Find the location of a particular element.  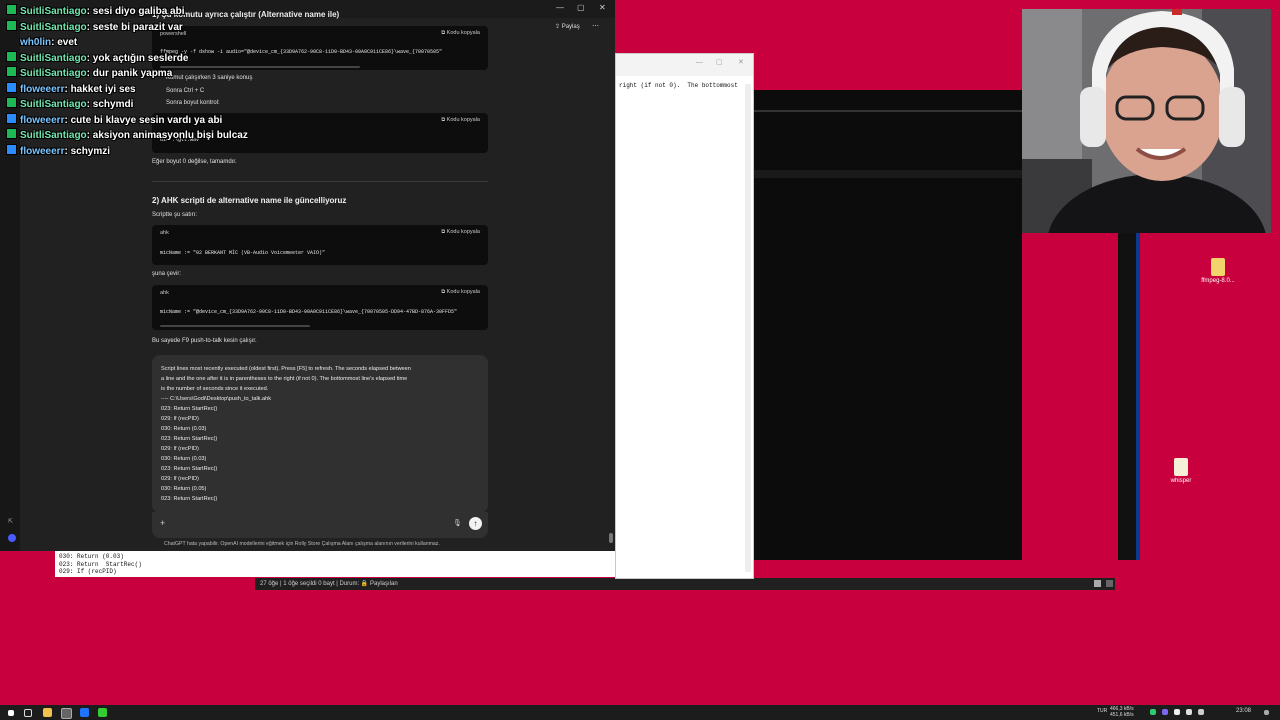

notepad-text: right (if not 0). The bottommost is located at coordinates (678, 85).